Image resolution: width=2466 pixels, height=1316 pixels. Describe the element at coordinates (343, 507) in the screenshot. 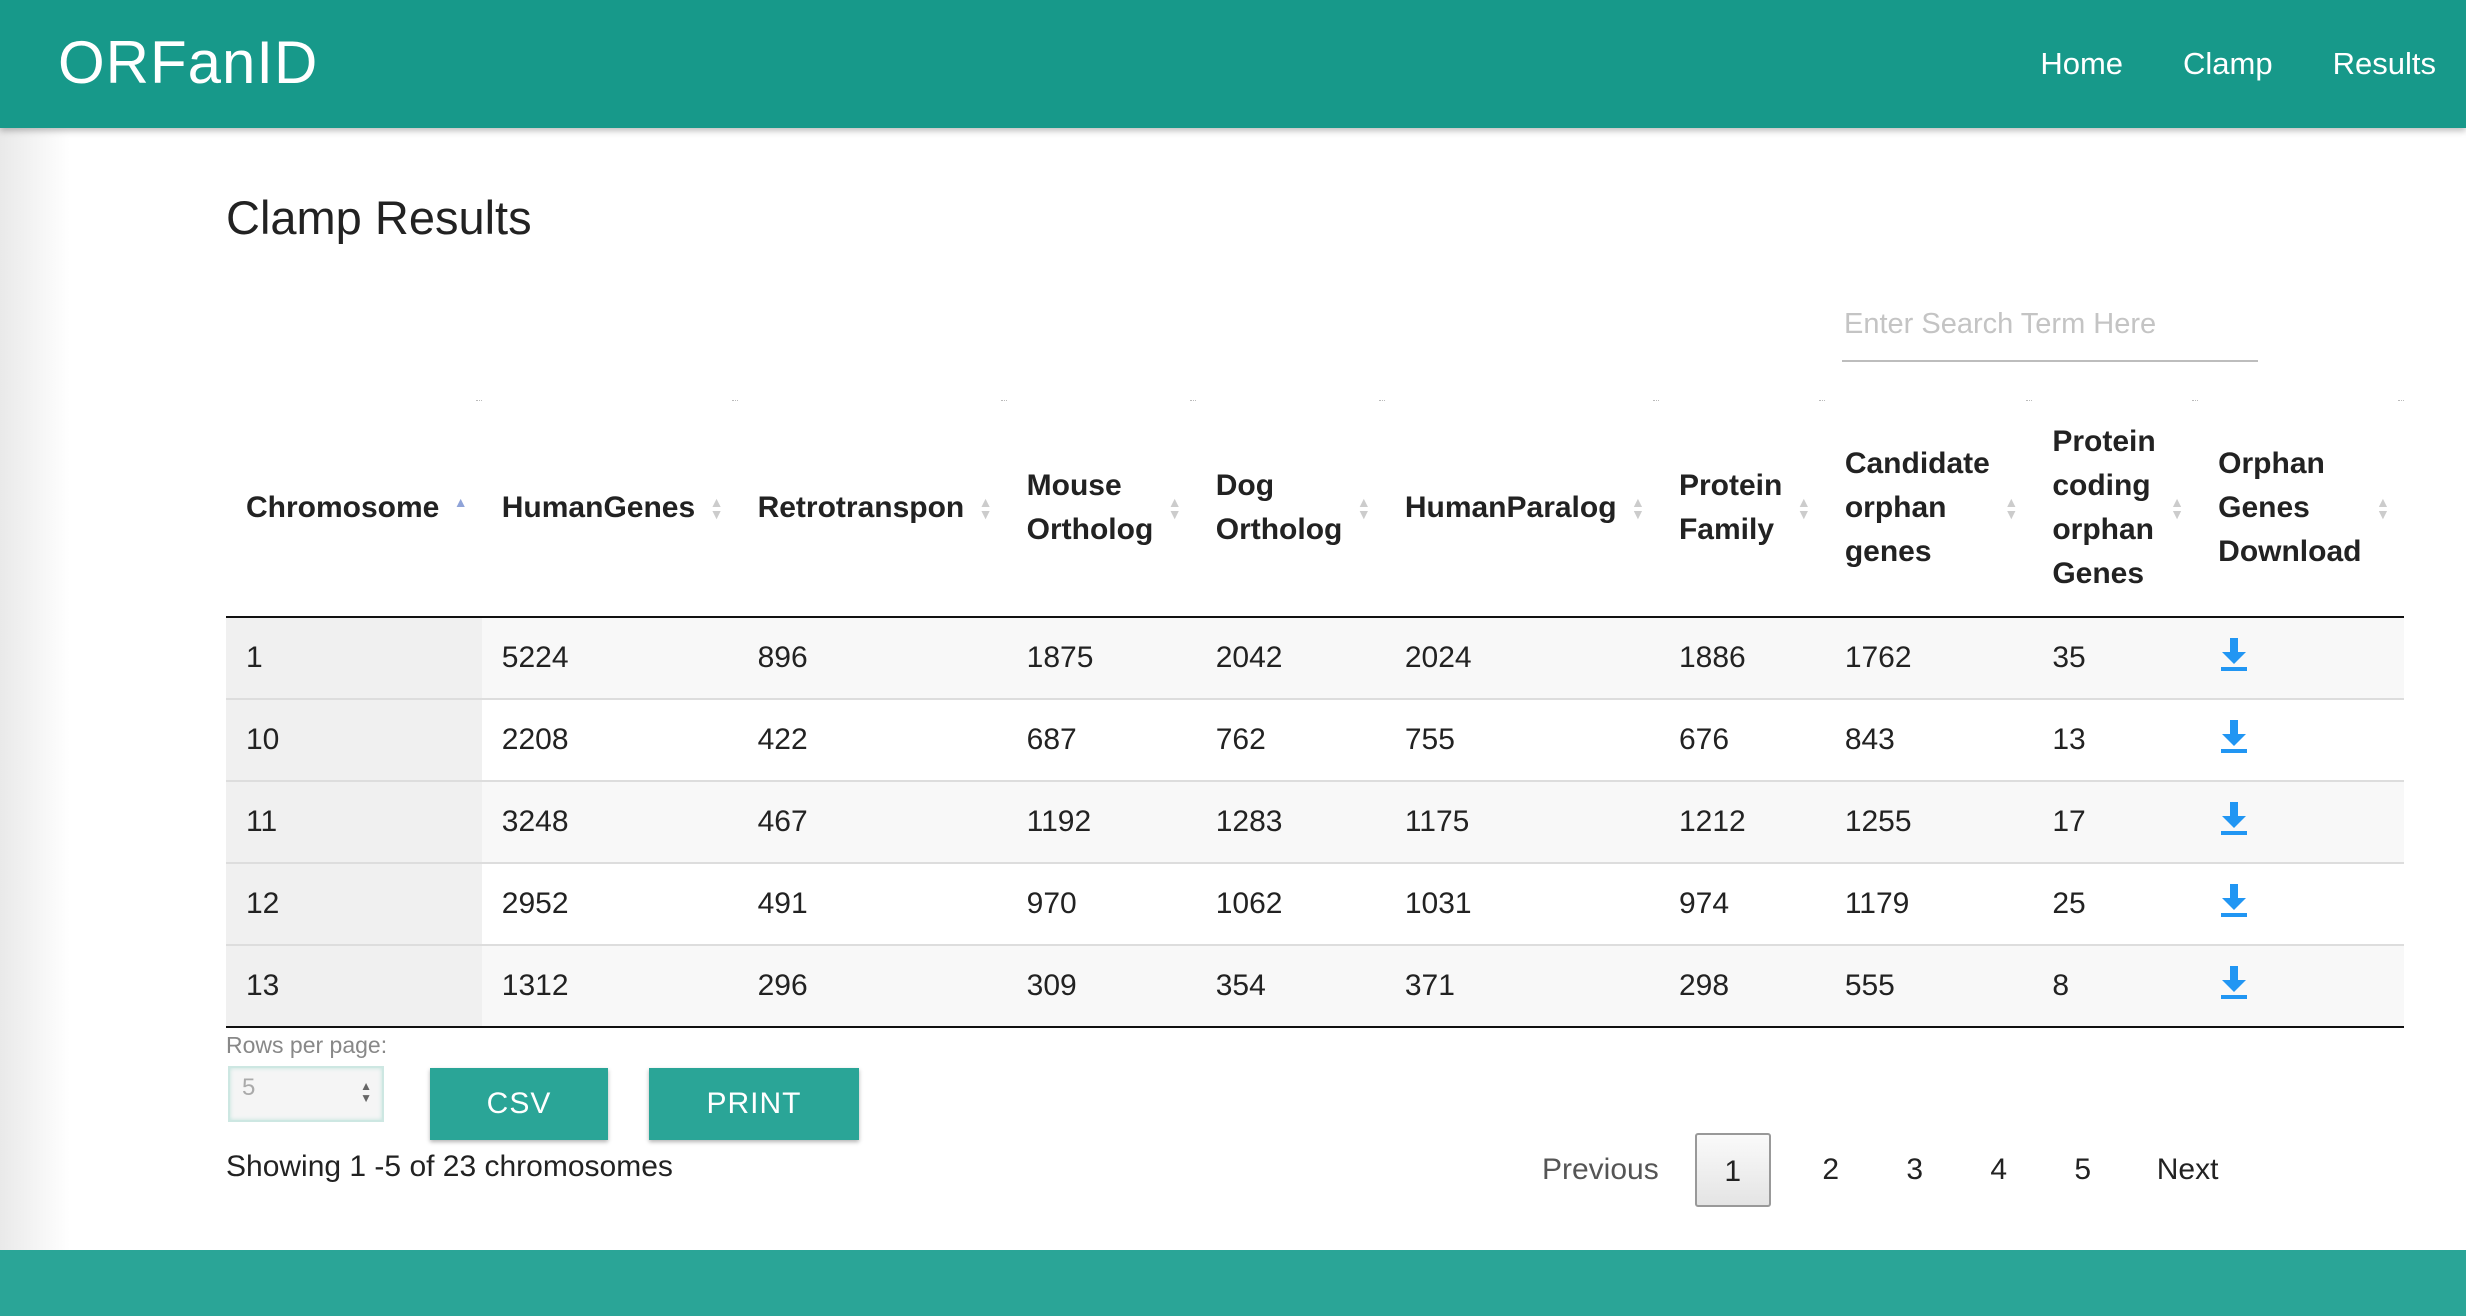

I see `column-header-label: Chromosome` at that location.